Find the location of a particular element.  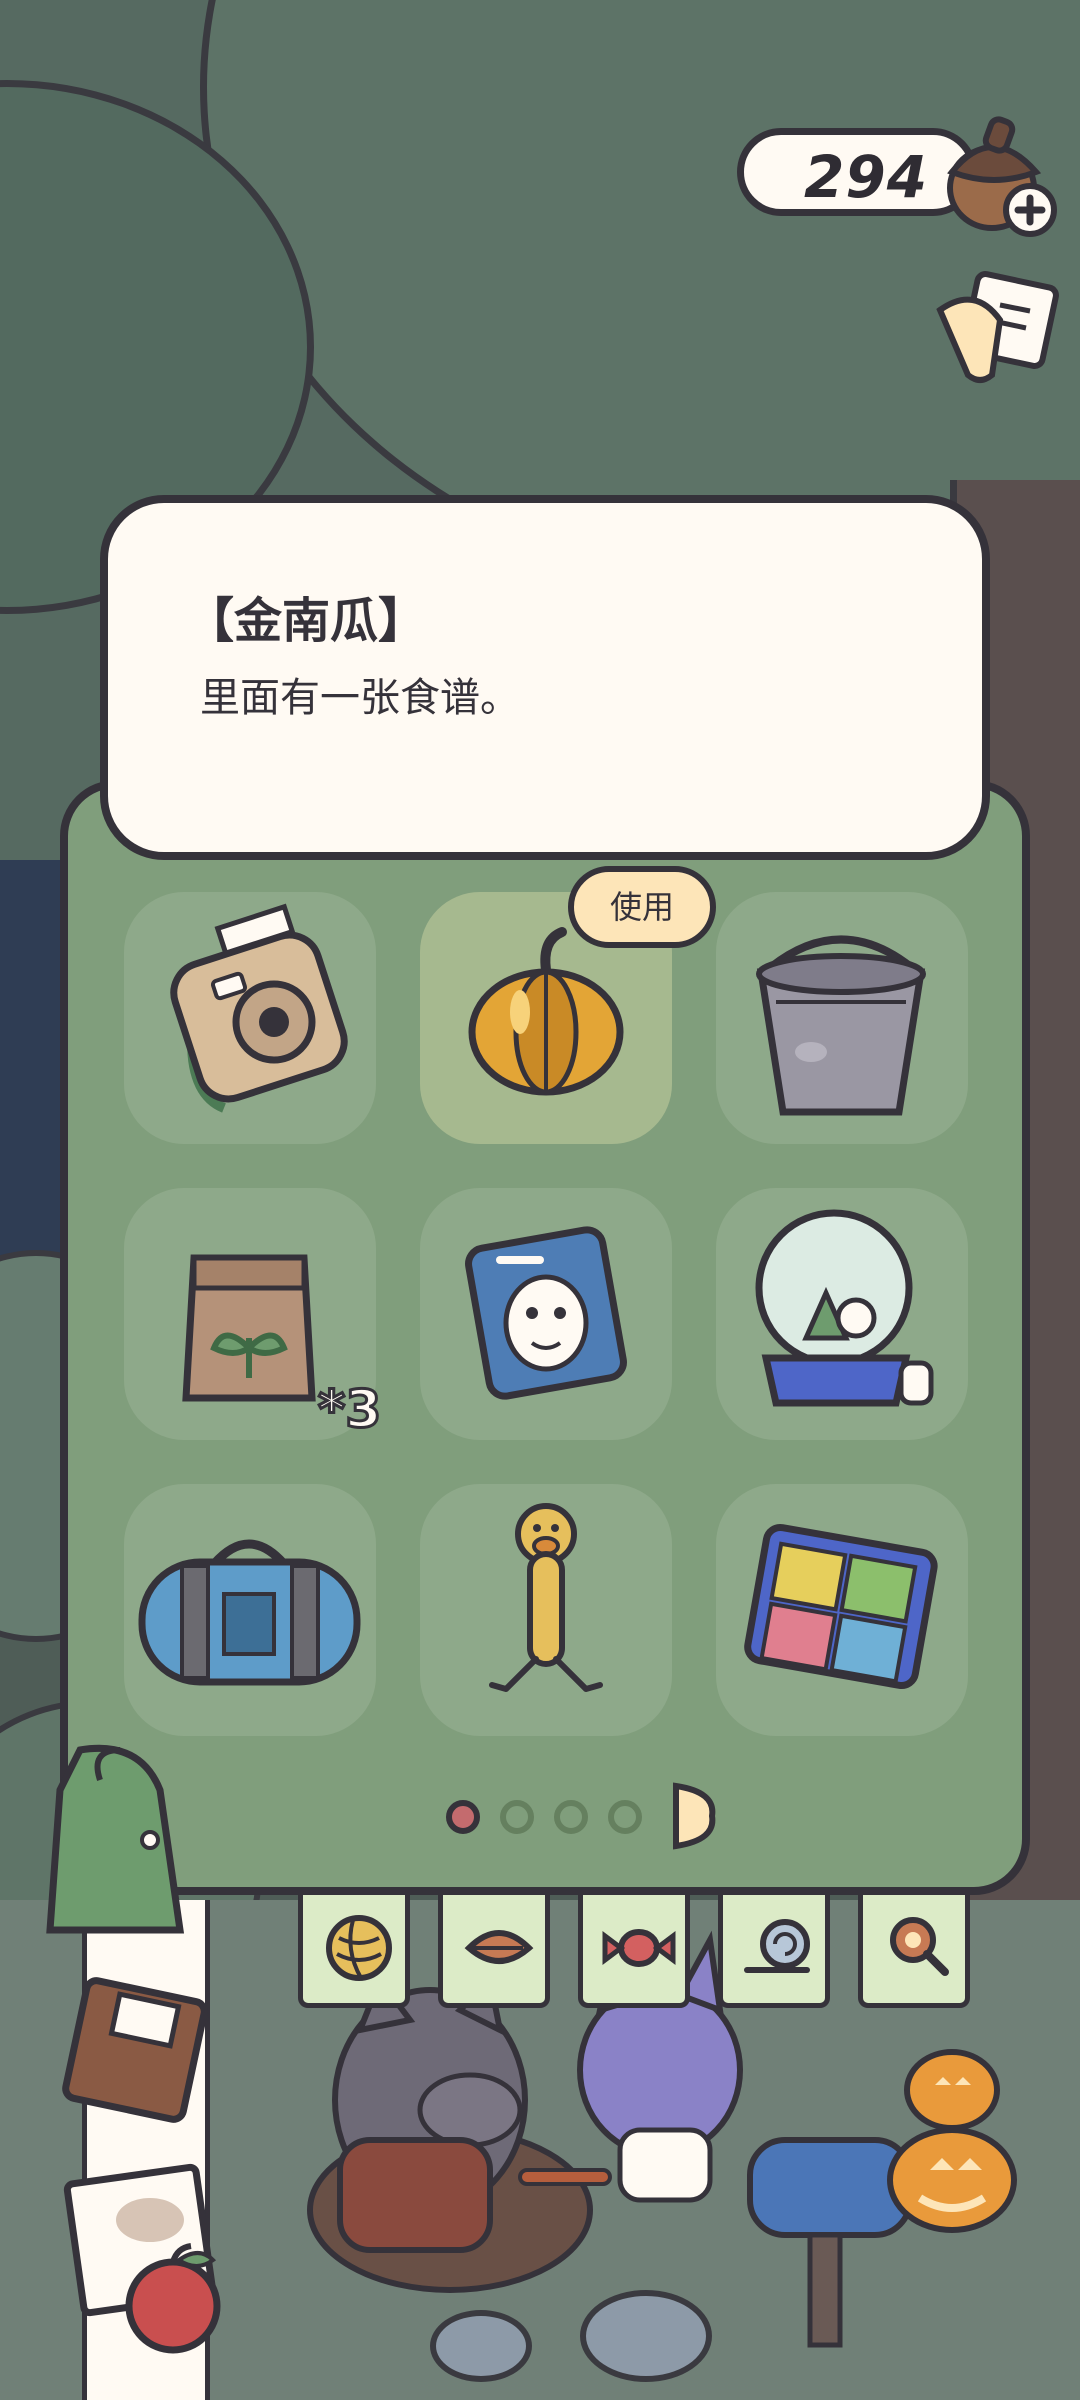

next-page-icon is located at coordinates (692, 1816).